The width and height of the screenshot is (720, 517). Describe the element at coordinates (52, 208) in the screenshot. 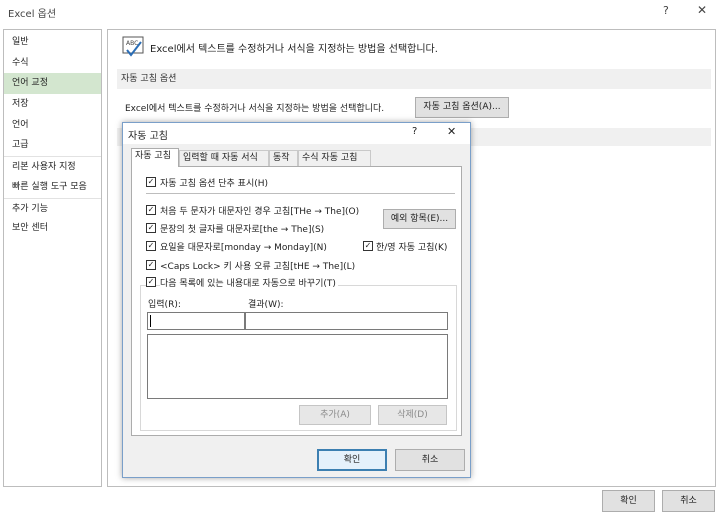

I see `sidebar-item-add-ins: 추가 기능` at that location.